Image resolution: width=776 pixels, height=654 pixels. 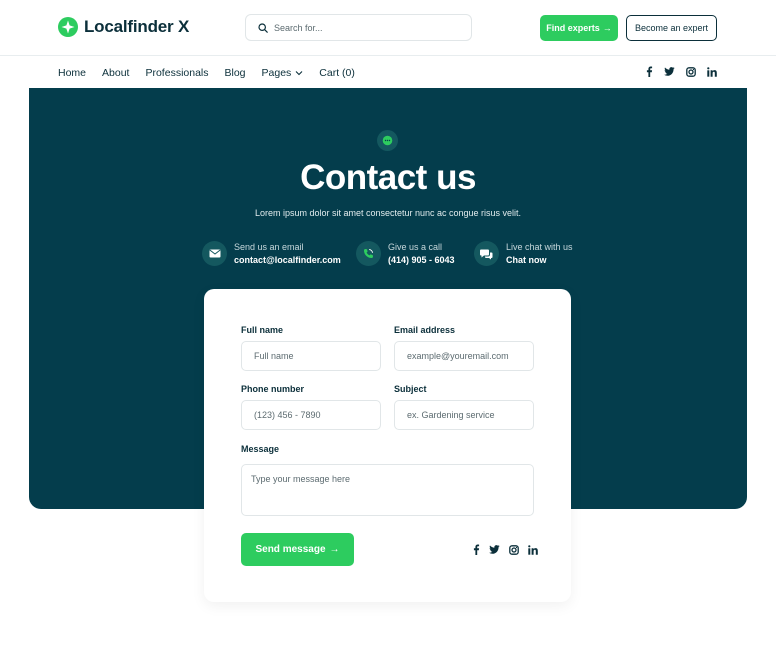 What do you see at coordinates (176, 73) in the screenshot?
I see `nav-item-professionals: Professionals` at bounding box center [176, 73].